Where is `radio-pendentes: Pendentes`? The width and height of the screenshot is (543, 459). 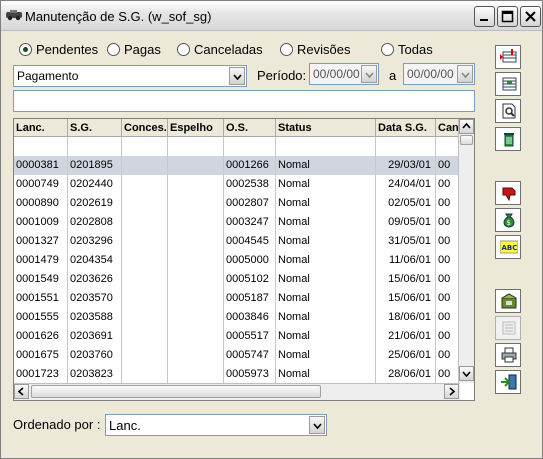
radio-pendentes: Pendentes is located at coordinates (58, 49).